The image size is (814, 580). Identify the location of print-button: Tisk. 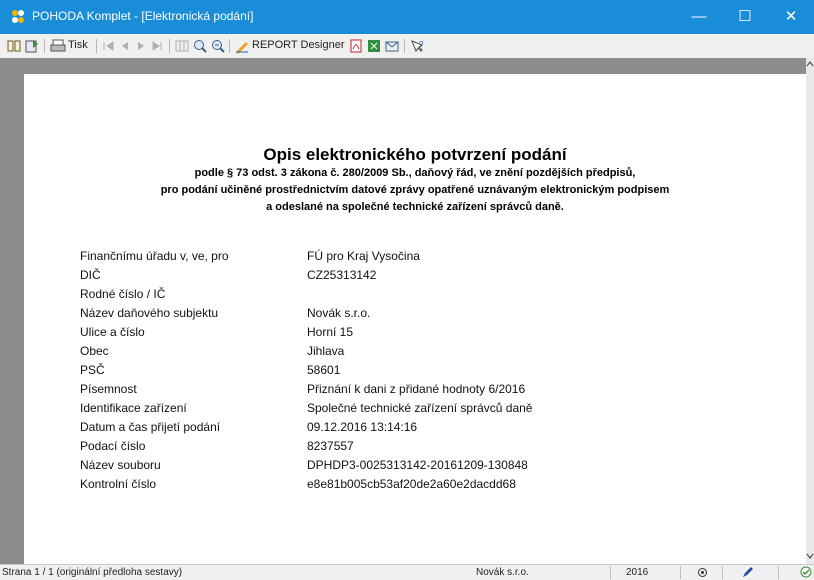
(78, 47).